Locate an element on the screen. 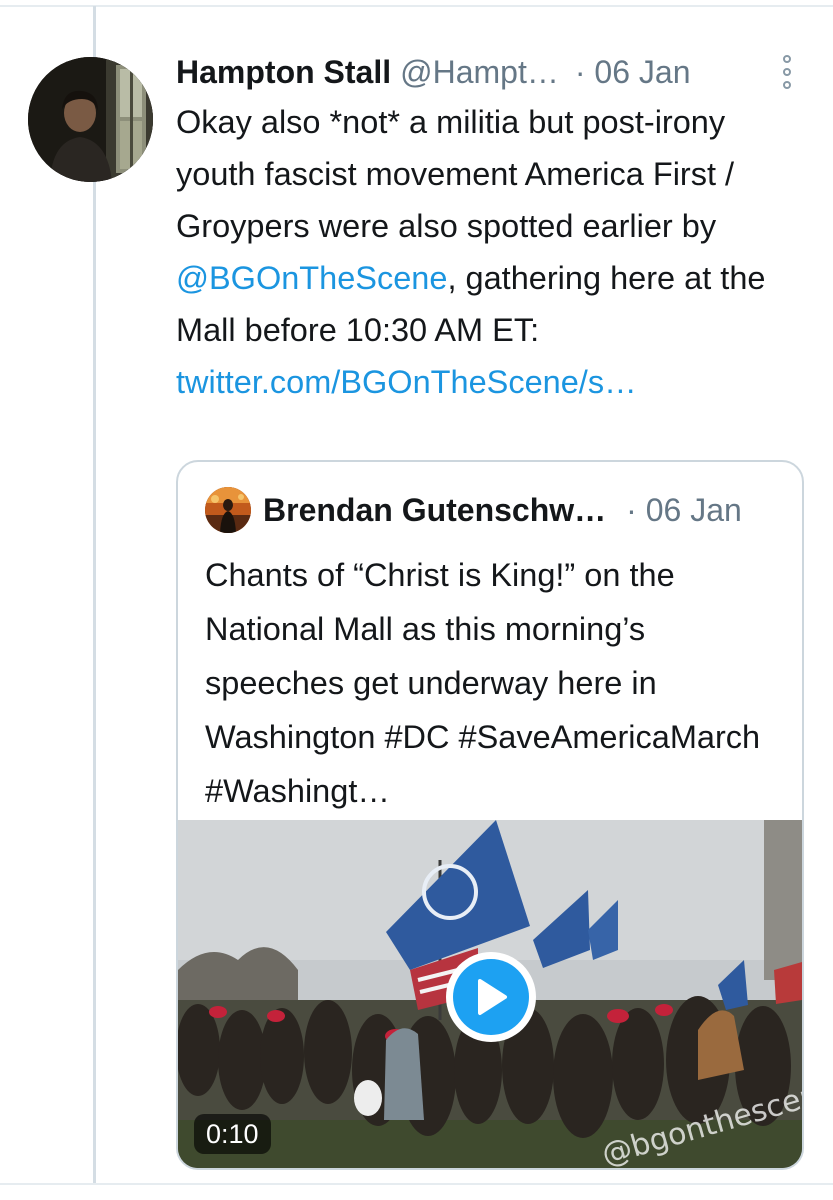 This screenshot has width=833, height=1200. top-divider is located at coordinates (416, 6).